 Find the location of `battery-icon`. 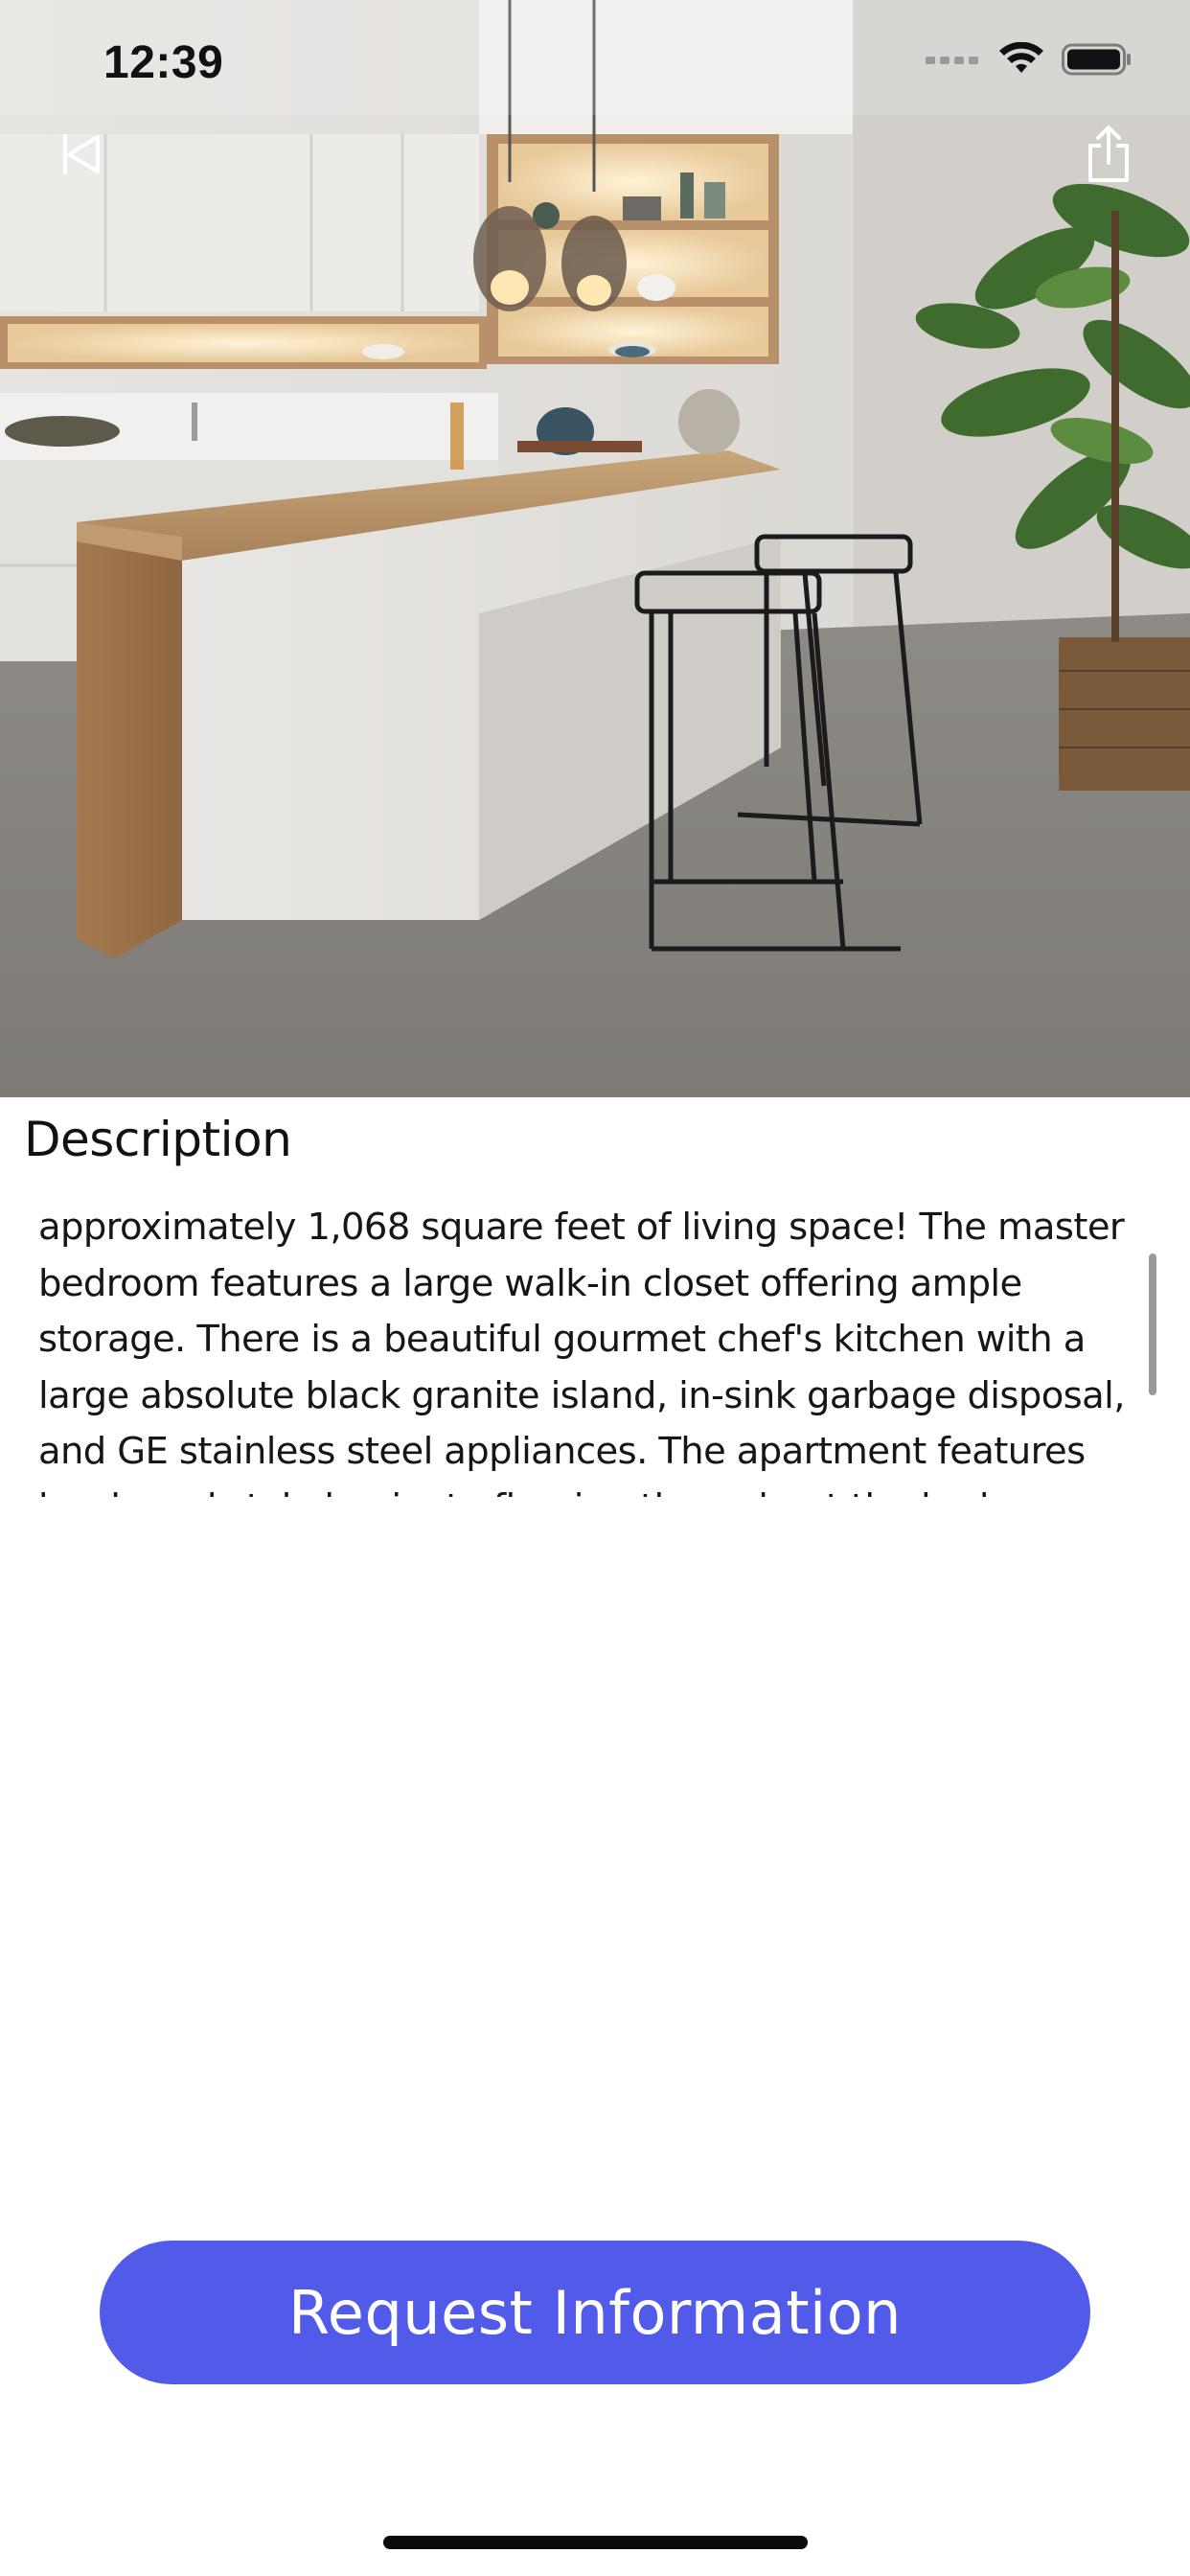

battery-icon is located at coordinates (1098, 62).